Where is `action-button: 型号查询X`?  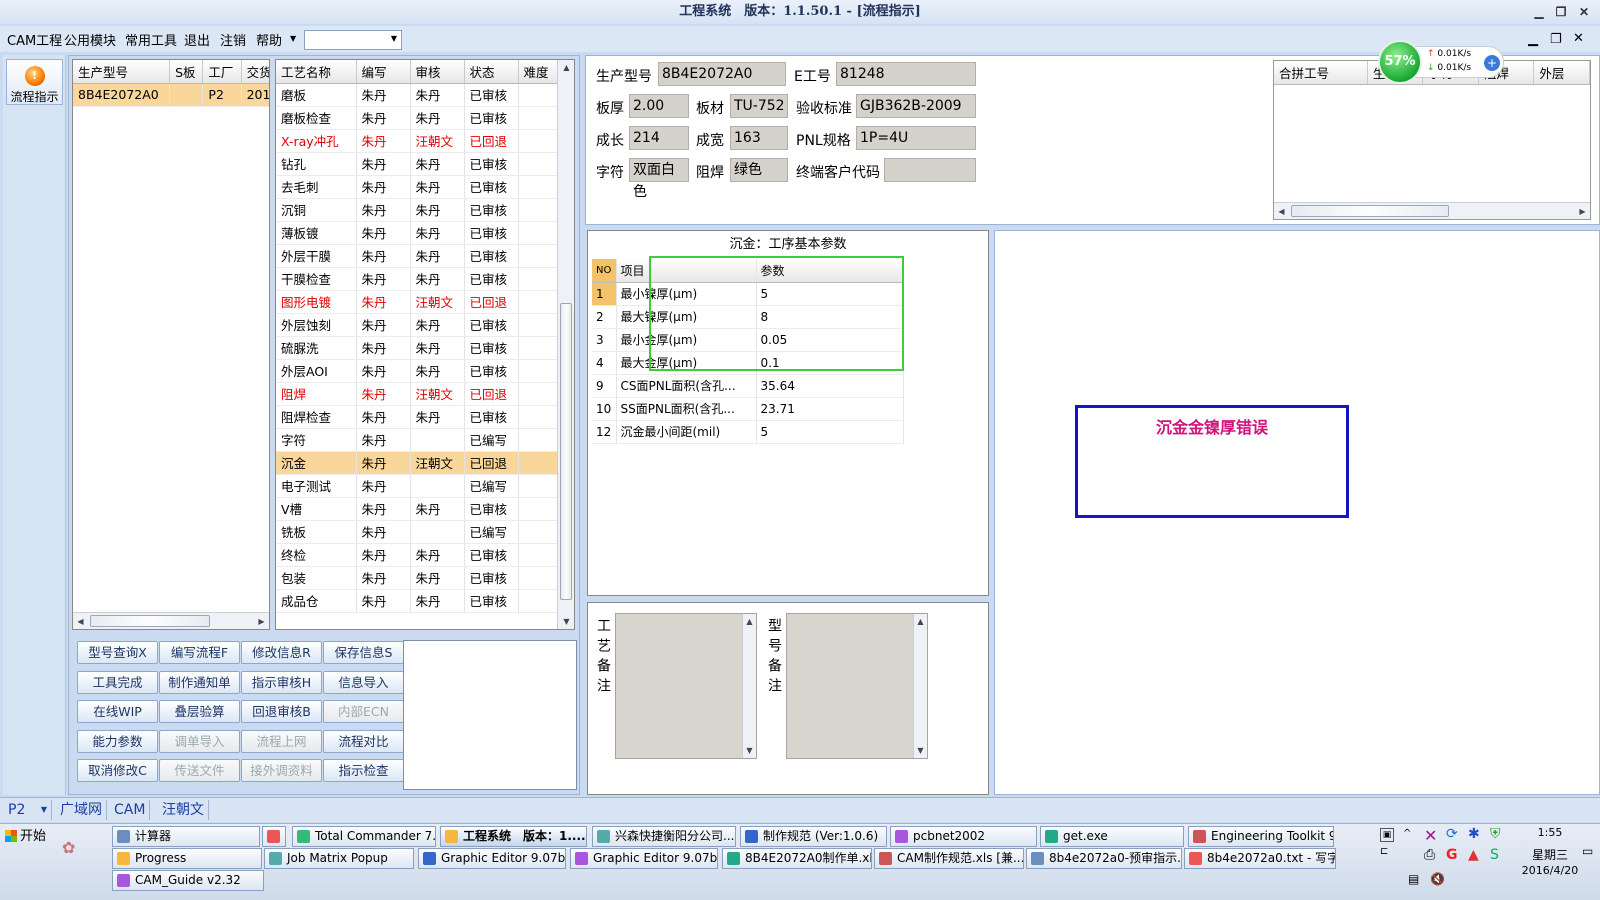 action-button: 型号查询X is located at coordinates (117, 652).